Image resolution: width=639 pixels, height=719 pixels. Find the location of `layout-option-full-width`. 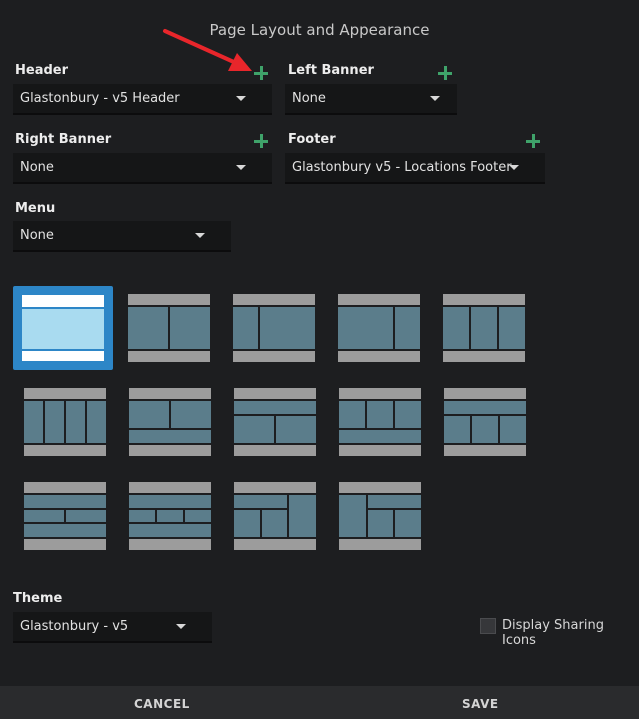

layout-option-full-width is located at coordinates (63, 328).